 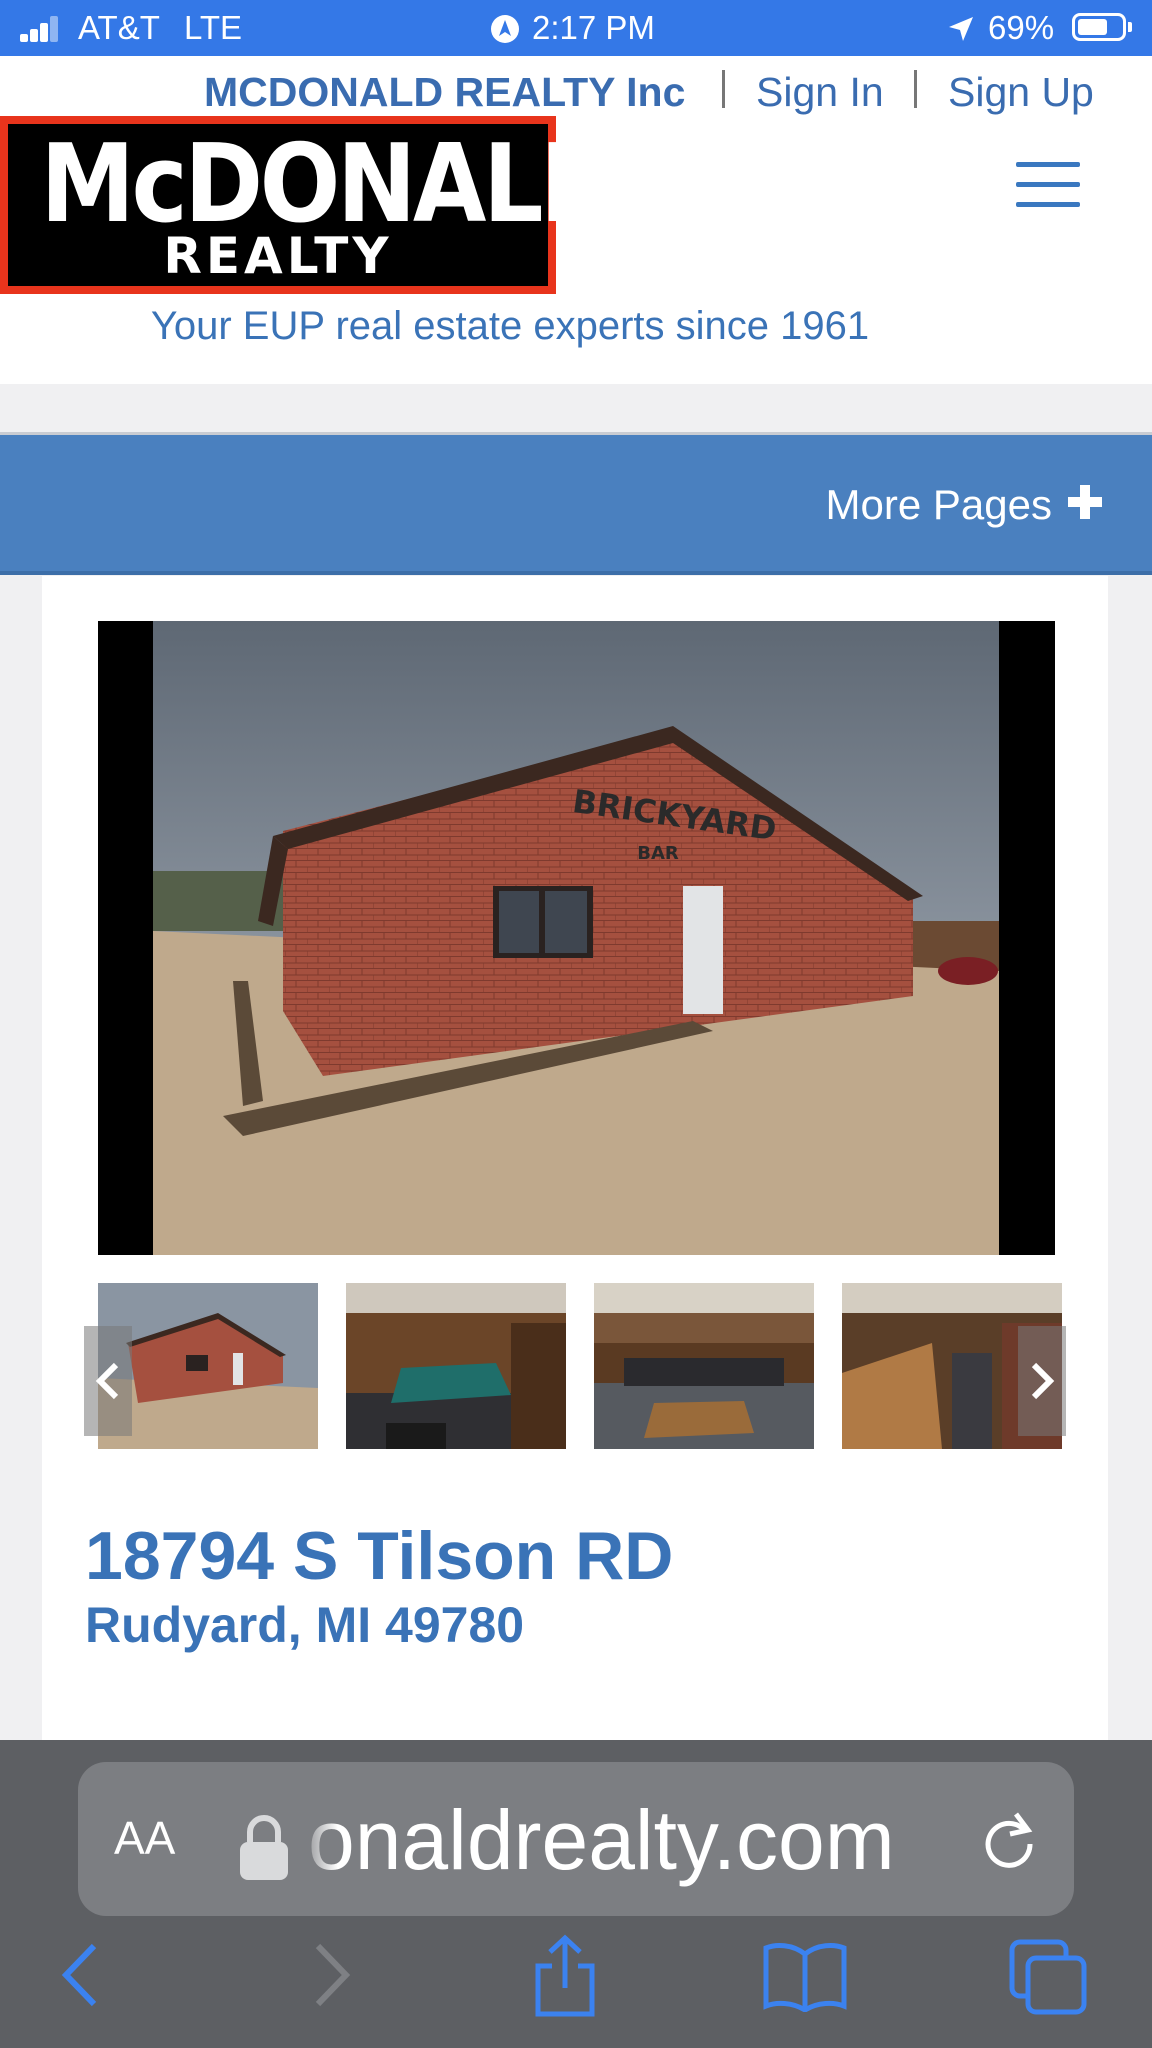 I want to click on reload-icon, so click(x=1009, y=1839).